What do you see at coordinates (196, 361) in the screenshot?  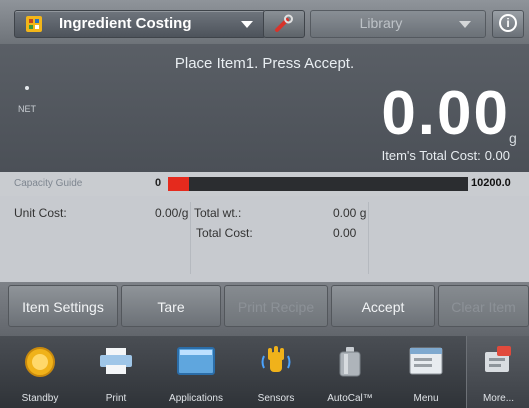 I see `applications-icon` at bounding box center [196, 361].